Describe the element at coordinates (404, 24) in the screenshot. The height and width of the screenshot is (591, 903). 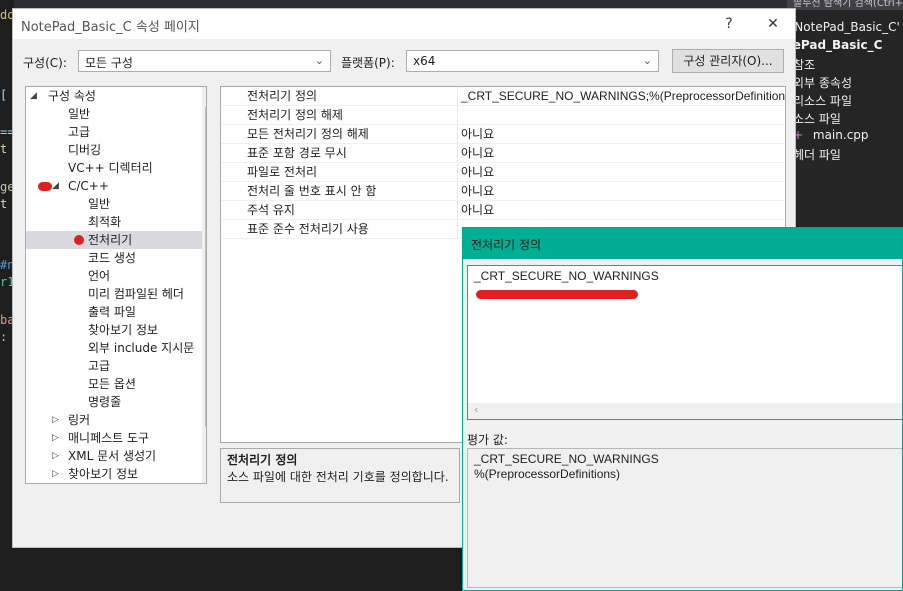
I see `dialog-titlebar: NotePad_Basic_C 속성 페이지 ? ✕` at that location.